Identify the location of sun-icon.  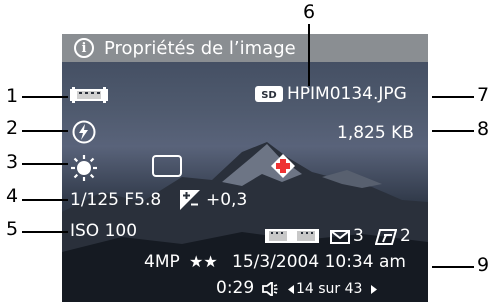
(84, 168).